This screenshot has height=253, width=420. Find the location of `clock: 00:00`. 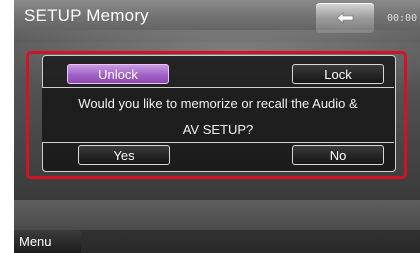

clock: 00:00 is located at coordinates (402, 18).